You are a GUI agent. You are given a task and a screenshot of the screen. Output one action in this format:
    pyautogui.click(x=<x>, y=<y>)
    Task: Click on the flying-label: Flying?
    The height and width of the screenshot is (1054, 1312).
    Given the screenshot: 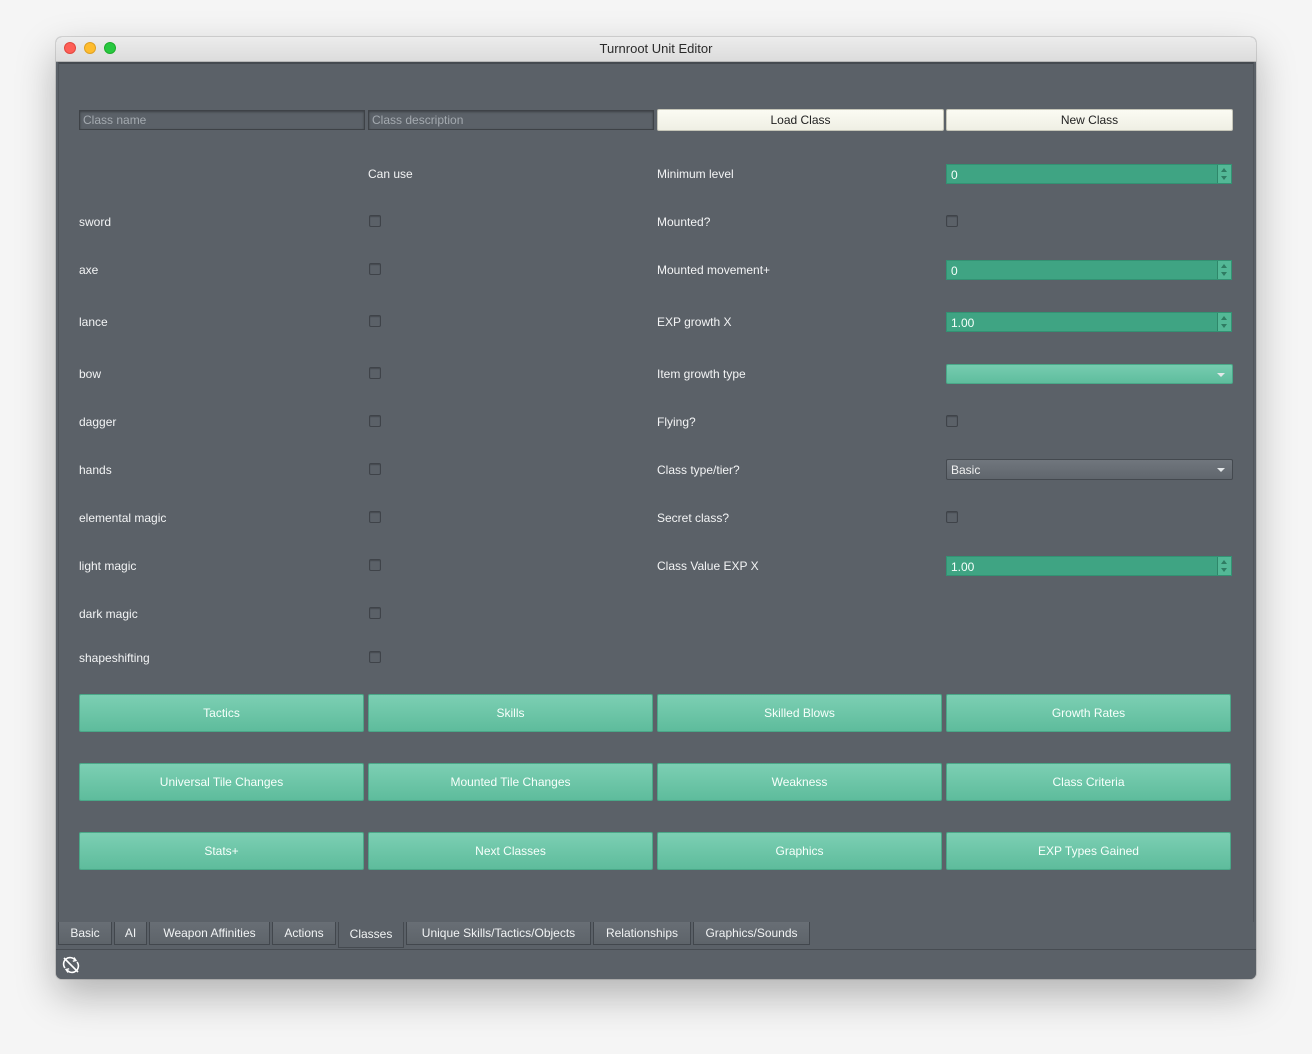 What is the action you would take?
    pyautogui.click(x=676, y=422)
    